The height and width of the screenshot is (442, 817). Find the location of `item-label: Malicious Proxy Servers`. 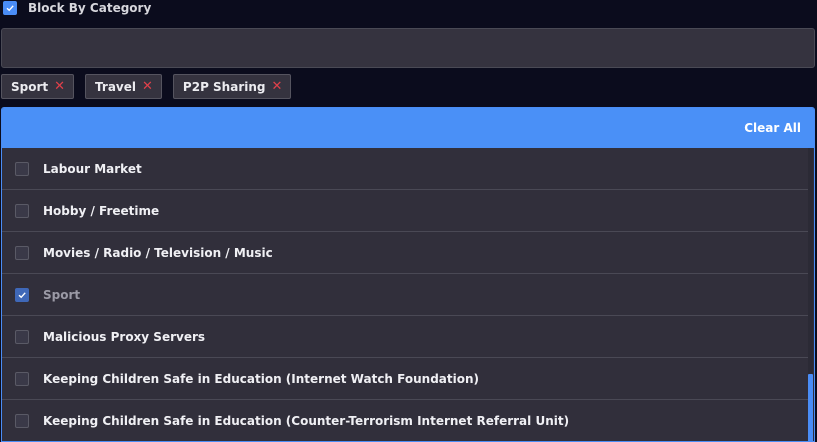

item-label: Malicious Proxy Servers is located at coordinates (124, 336).